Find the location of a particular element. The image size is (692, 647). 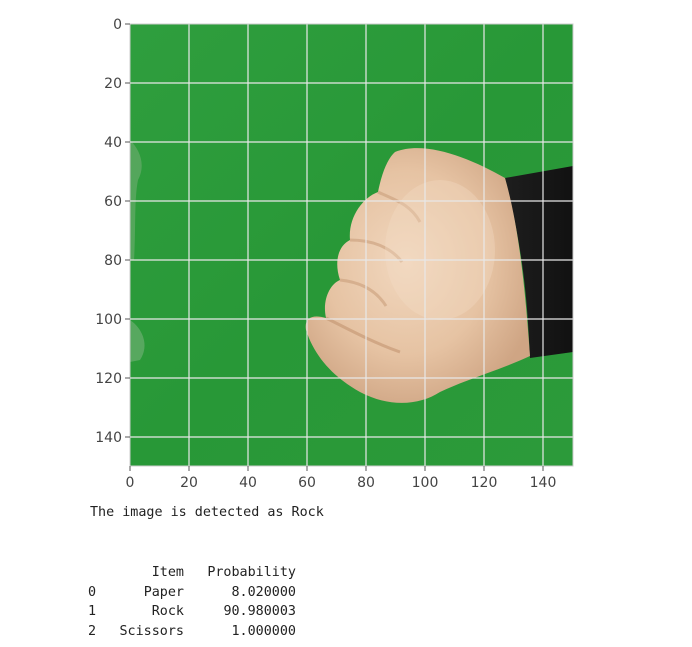

row-index: 0 is located at coordinates (92, 592).